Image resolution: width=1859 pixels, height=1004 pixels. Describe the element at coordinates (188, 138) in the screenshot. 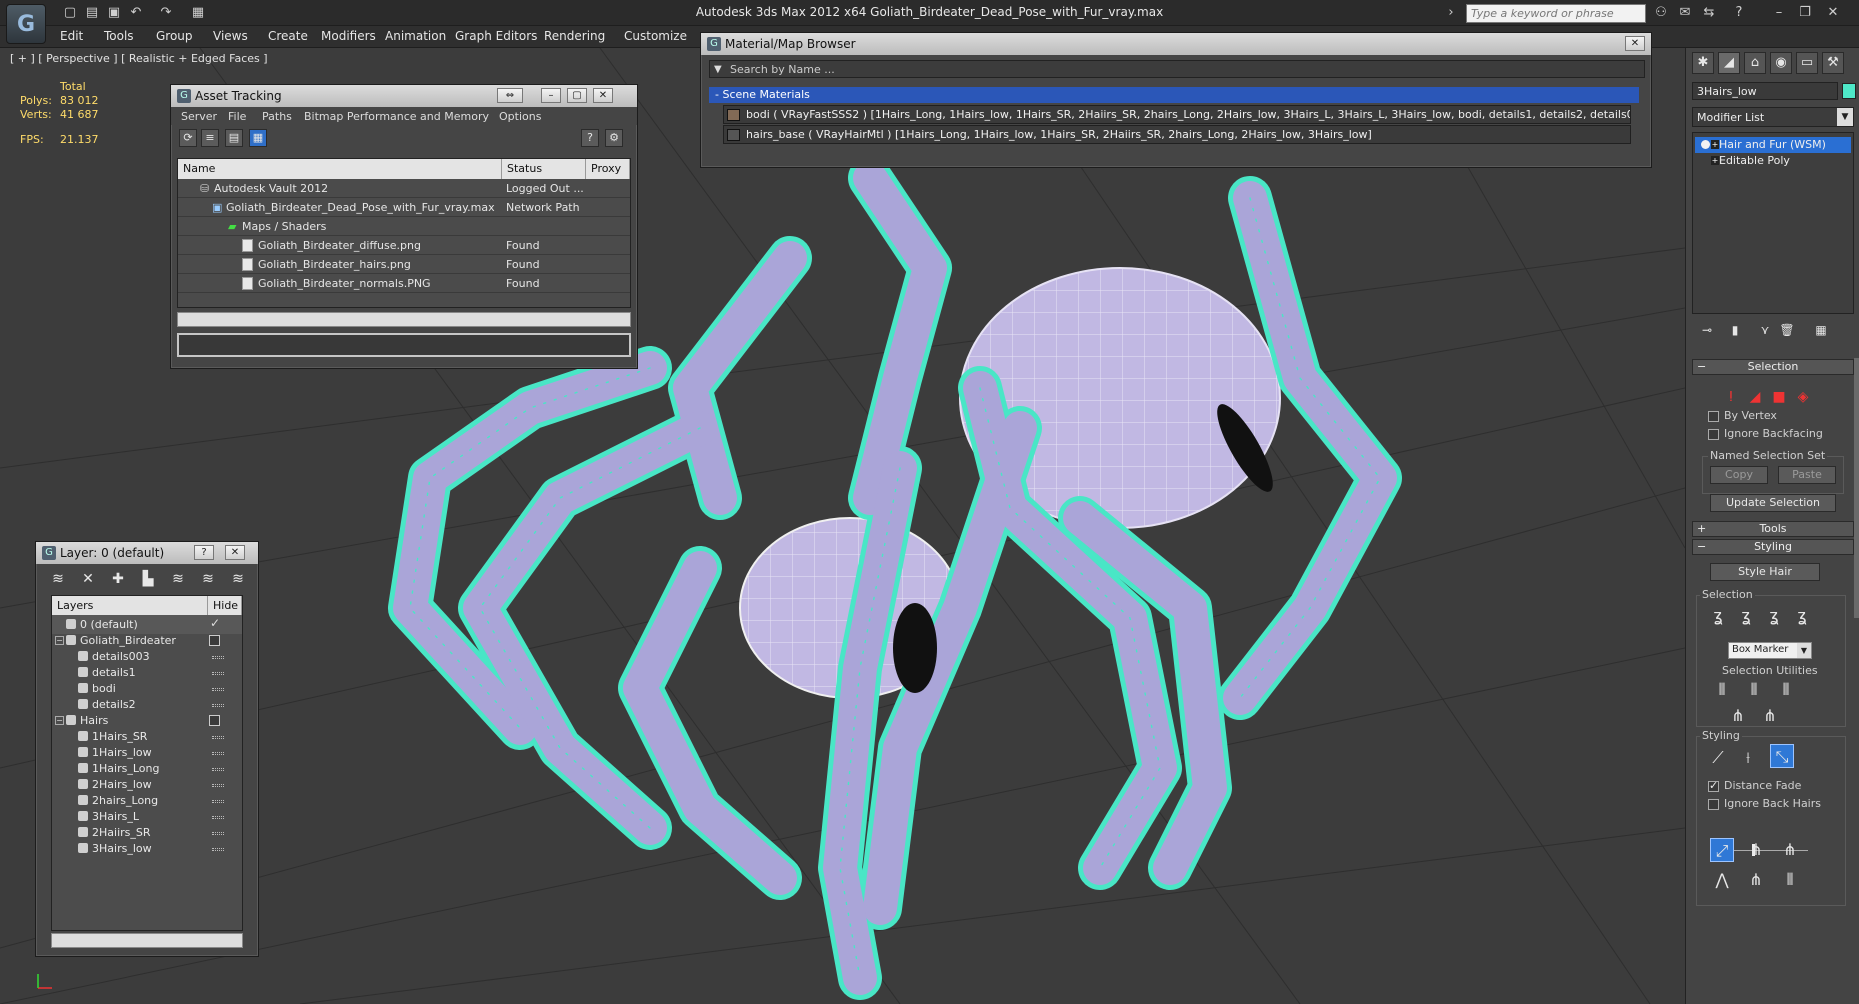

I see `refresh-icon: ⟳` at that location.